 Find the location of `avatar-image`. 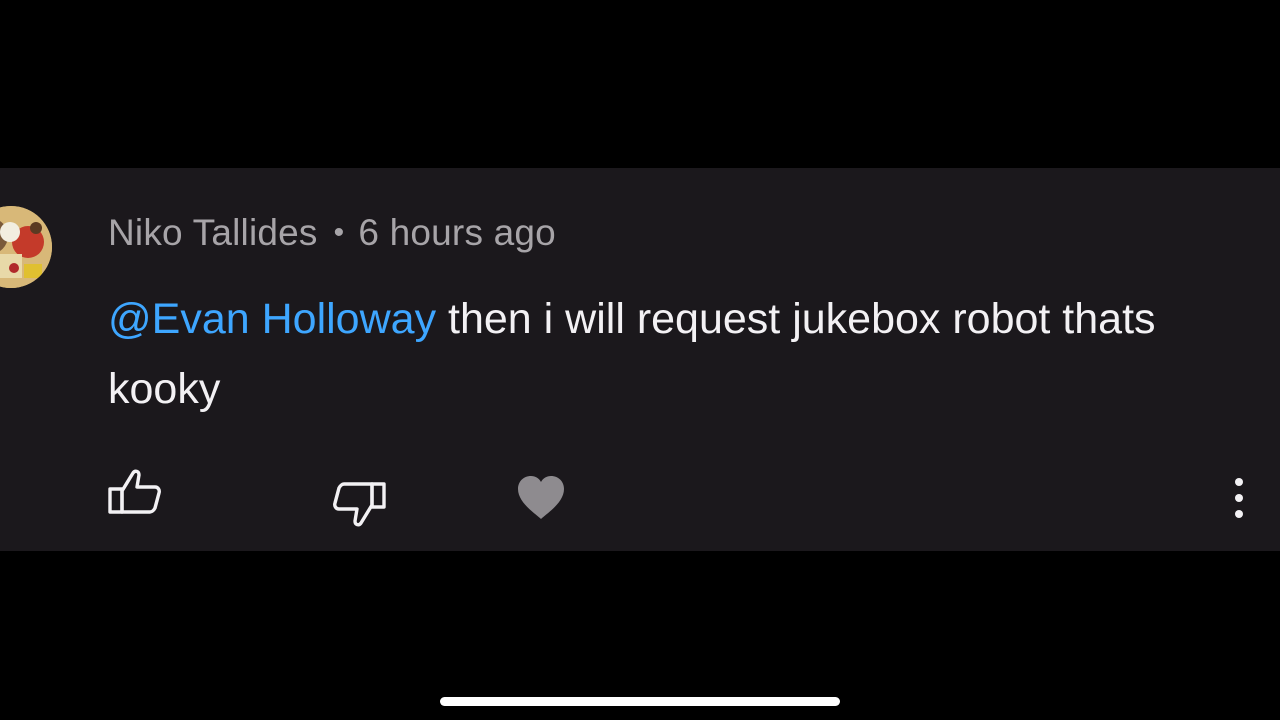

avatar-image is located at coordinates (26, 247).